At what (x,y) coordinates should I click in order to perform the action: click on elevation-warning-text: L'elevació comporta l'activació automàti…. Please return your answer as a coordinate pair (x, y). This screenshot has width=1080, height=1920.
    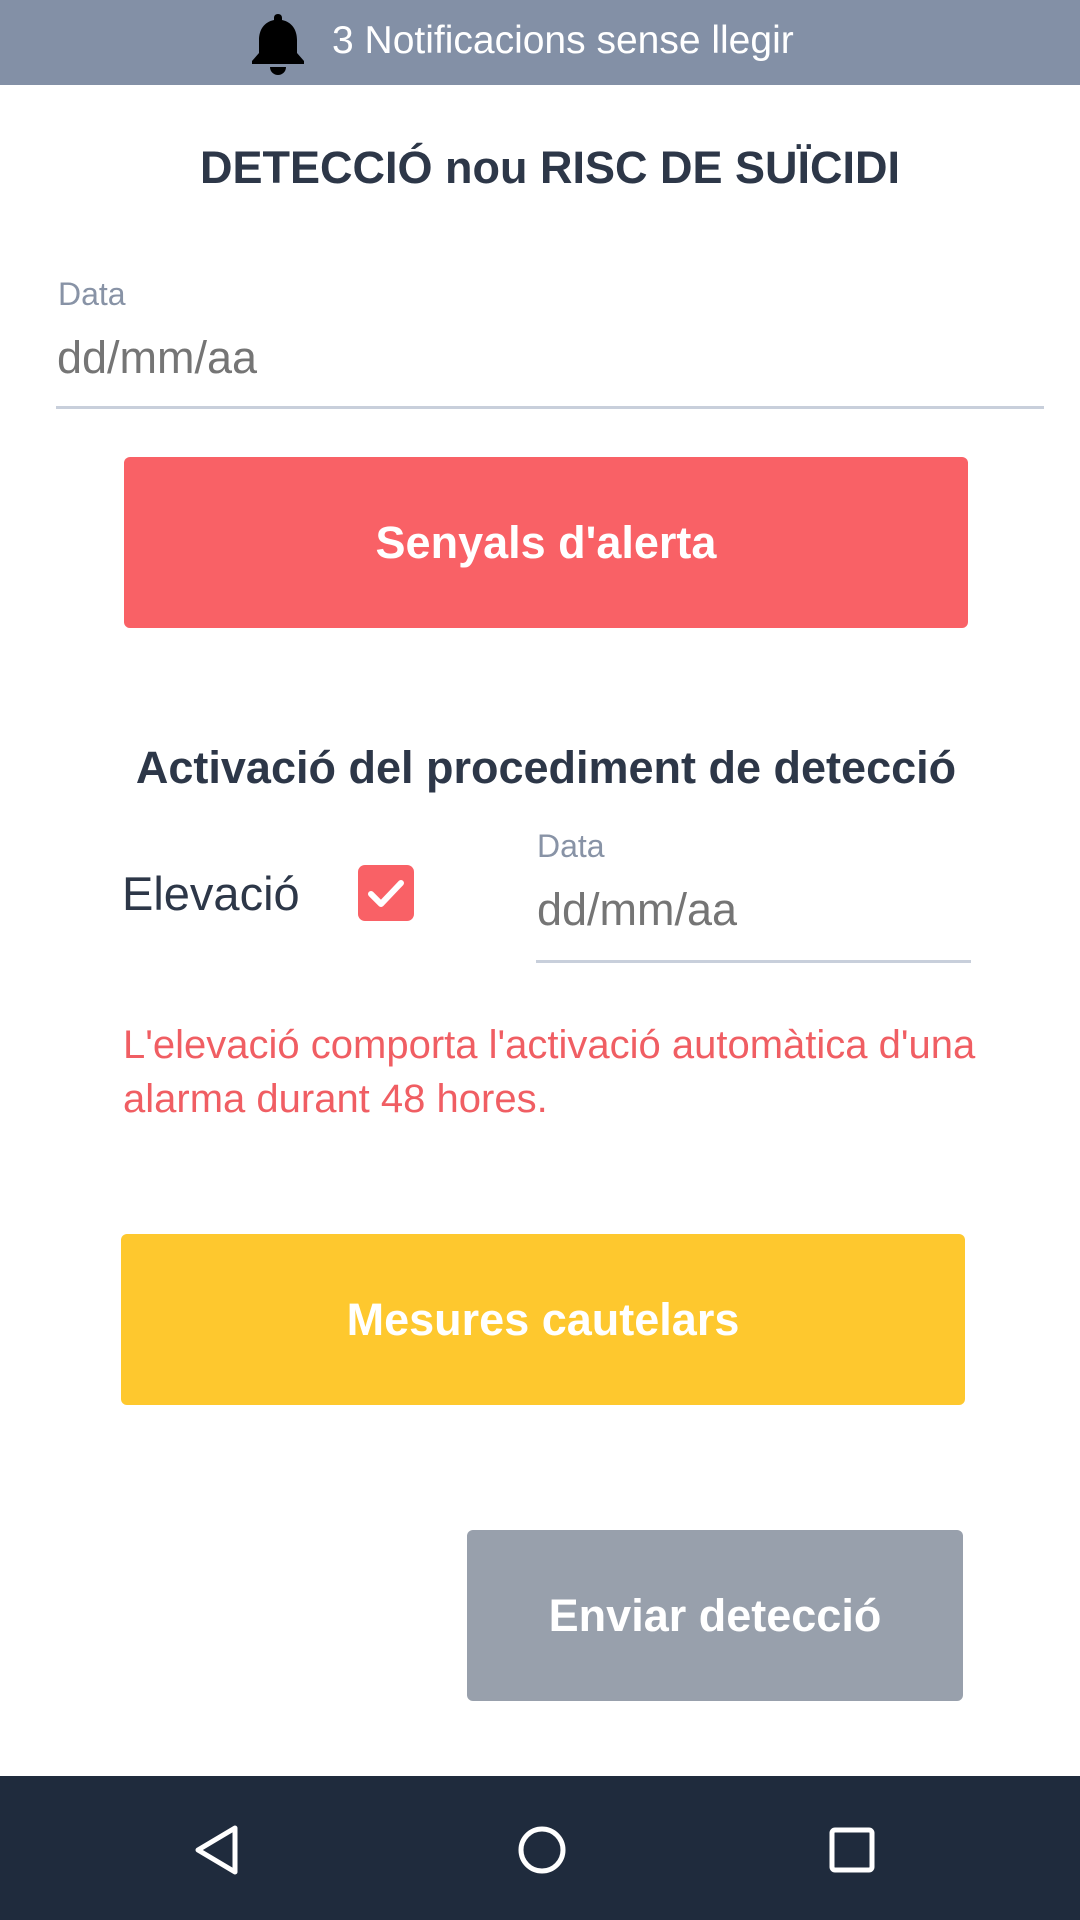
    Looking at the image, I should click on (549, 1072).